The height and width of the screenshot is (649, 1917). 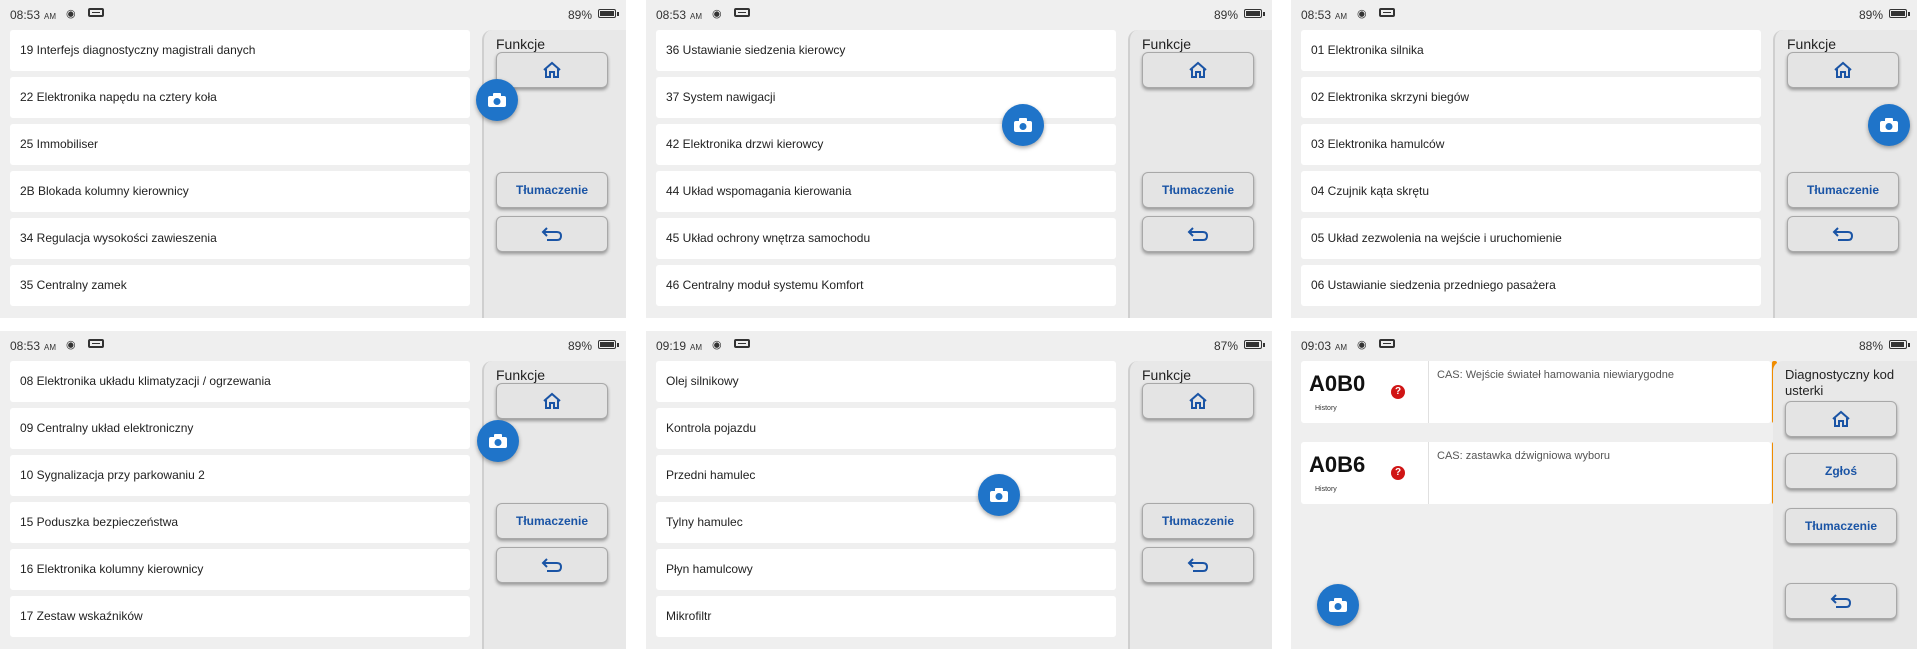 I want to click on report-button: Zgłoś, so click(x=1841, y=471).